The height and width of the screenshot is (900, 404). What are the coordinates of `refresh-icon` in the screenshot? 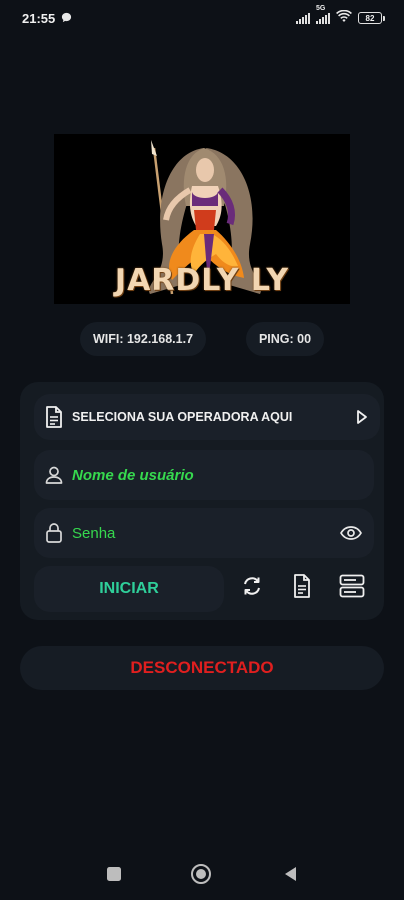 It's located at (252, 588).